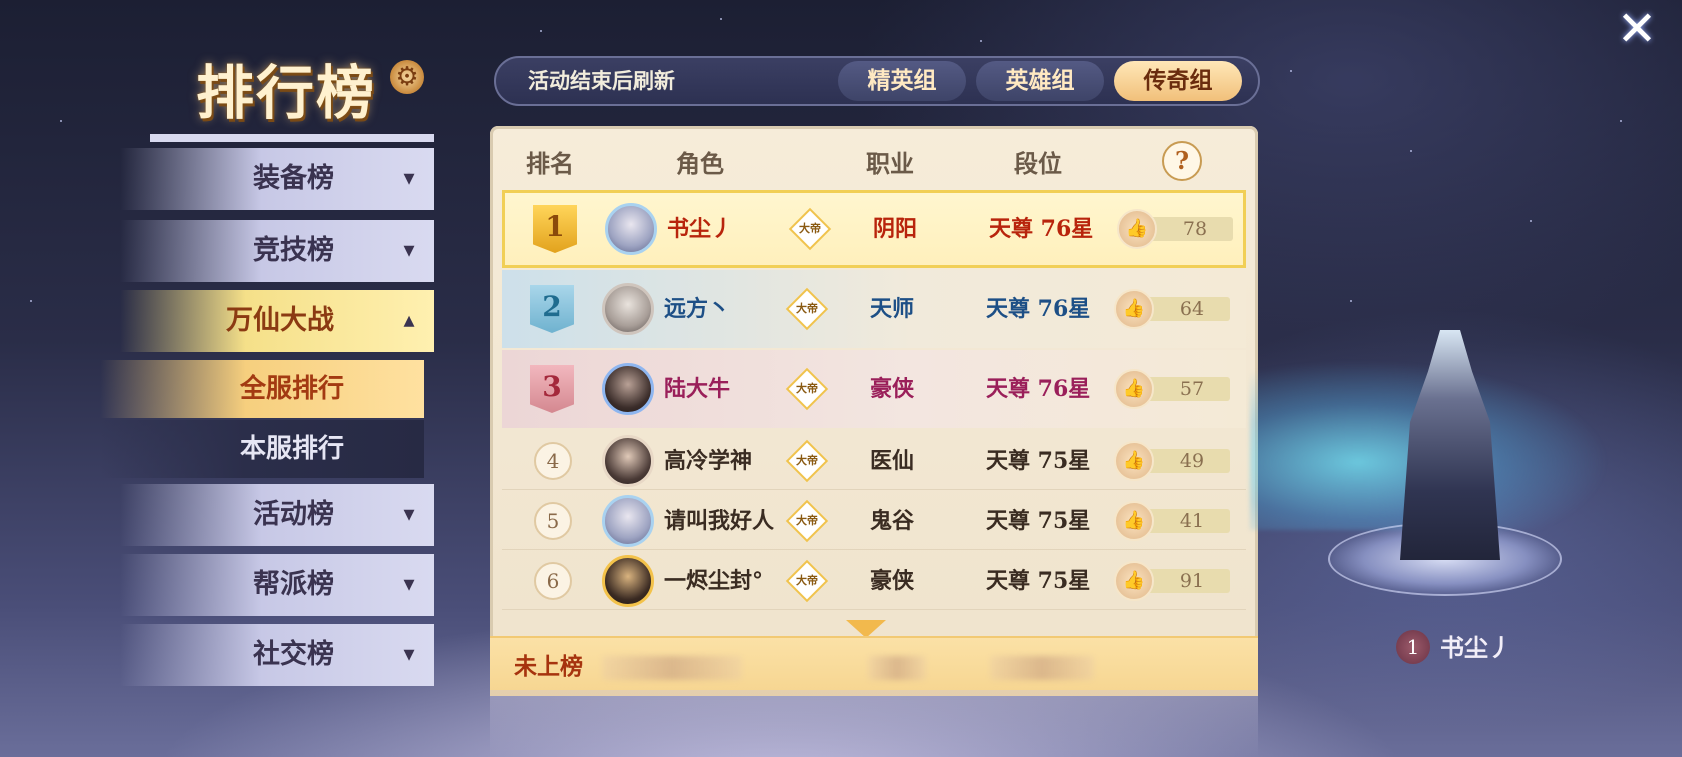  Describe the element at coordinates (700, 229) in the screenshot. I see `player-name: 书尘丿` at that location.